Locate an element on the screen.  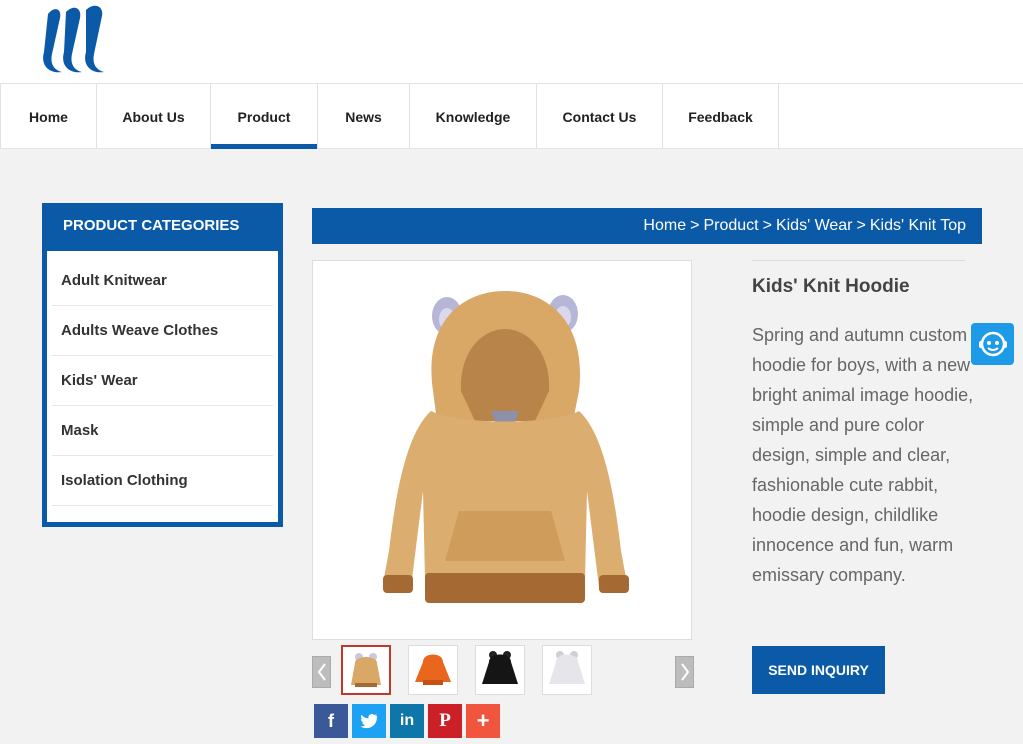
nav-product: Product is located at coordinates (263, 116).